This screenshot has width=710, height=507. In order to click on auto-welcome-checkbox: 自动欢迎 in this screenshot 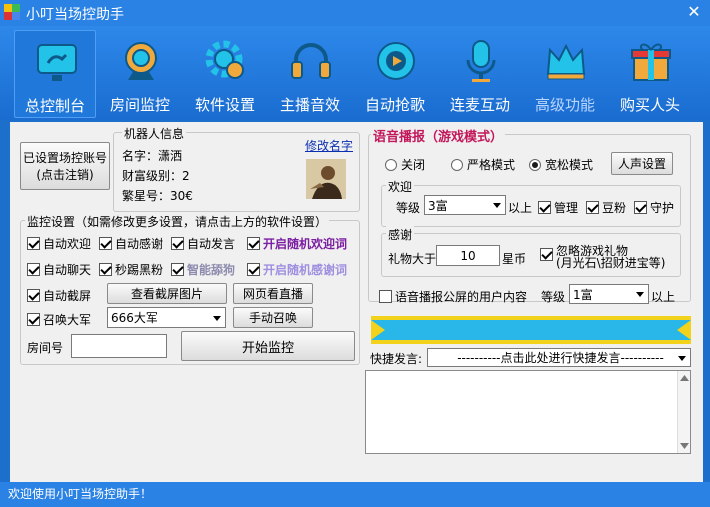, I will do `click(59, 243)`.